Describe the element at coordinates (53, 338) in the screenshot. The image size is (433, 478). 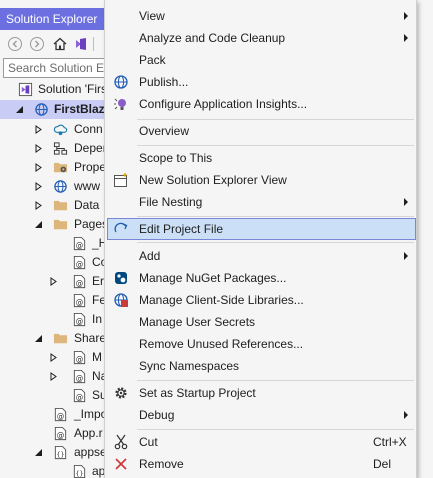
I see `tree-item-shared-folder: Share` at that location.